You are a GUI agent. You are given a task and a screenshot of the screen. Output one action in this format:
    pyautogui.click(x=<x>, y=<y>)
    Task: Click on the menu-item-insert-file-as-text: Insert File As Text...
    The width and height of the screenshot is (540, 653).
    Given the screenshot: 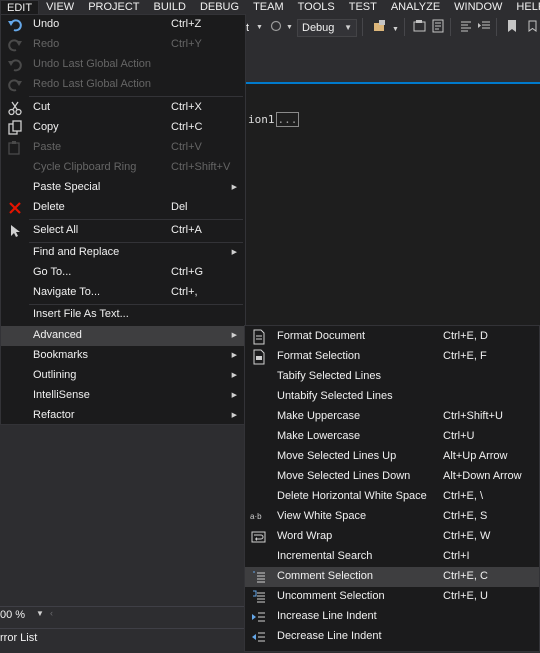 What is the action you would take?
    pyautogui.click(x=123, y=315)
    